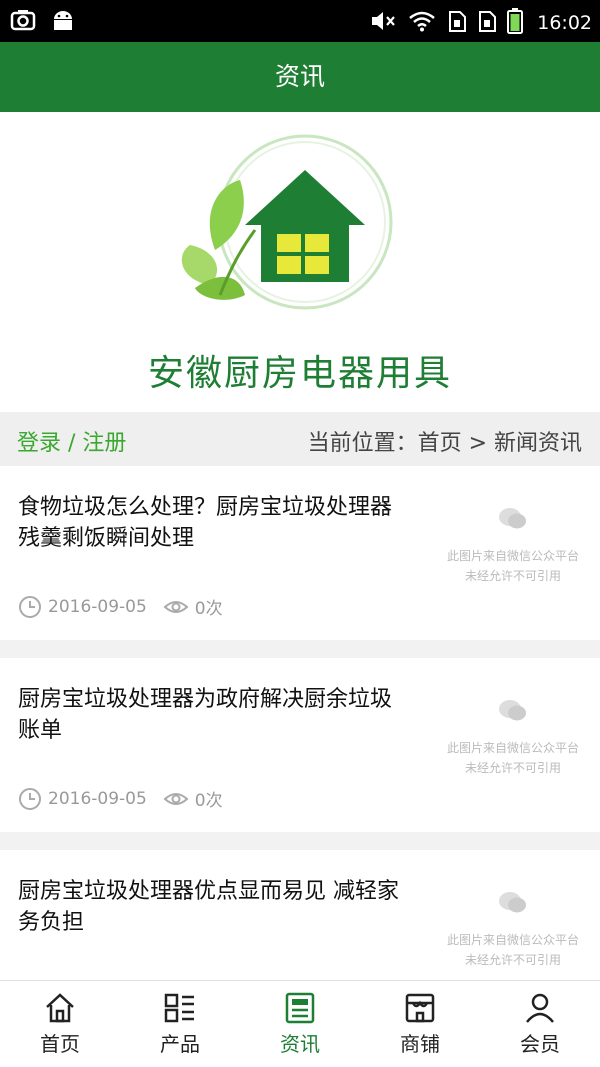  What do you see at coordinates (300, 1044) in the screenshot?
I see `tab-label: 资讯` at bounding box center [300, 1044].